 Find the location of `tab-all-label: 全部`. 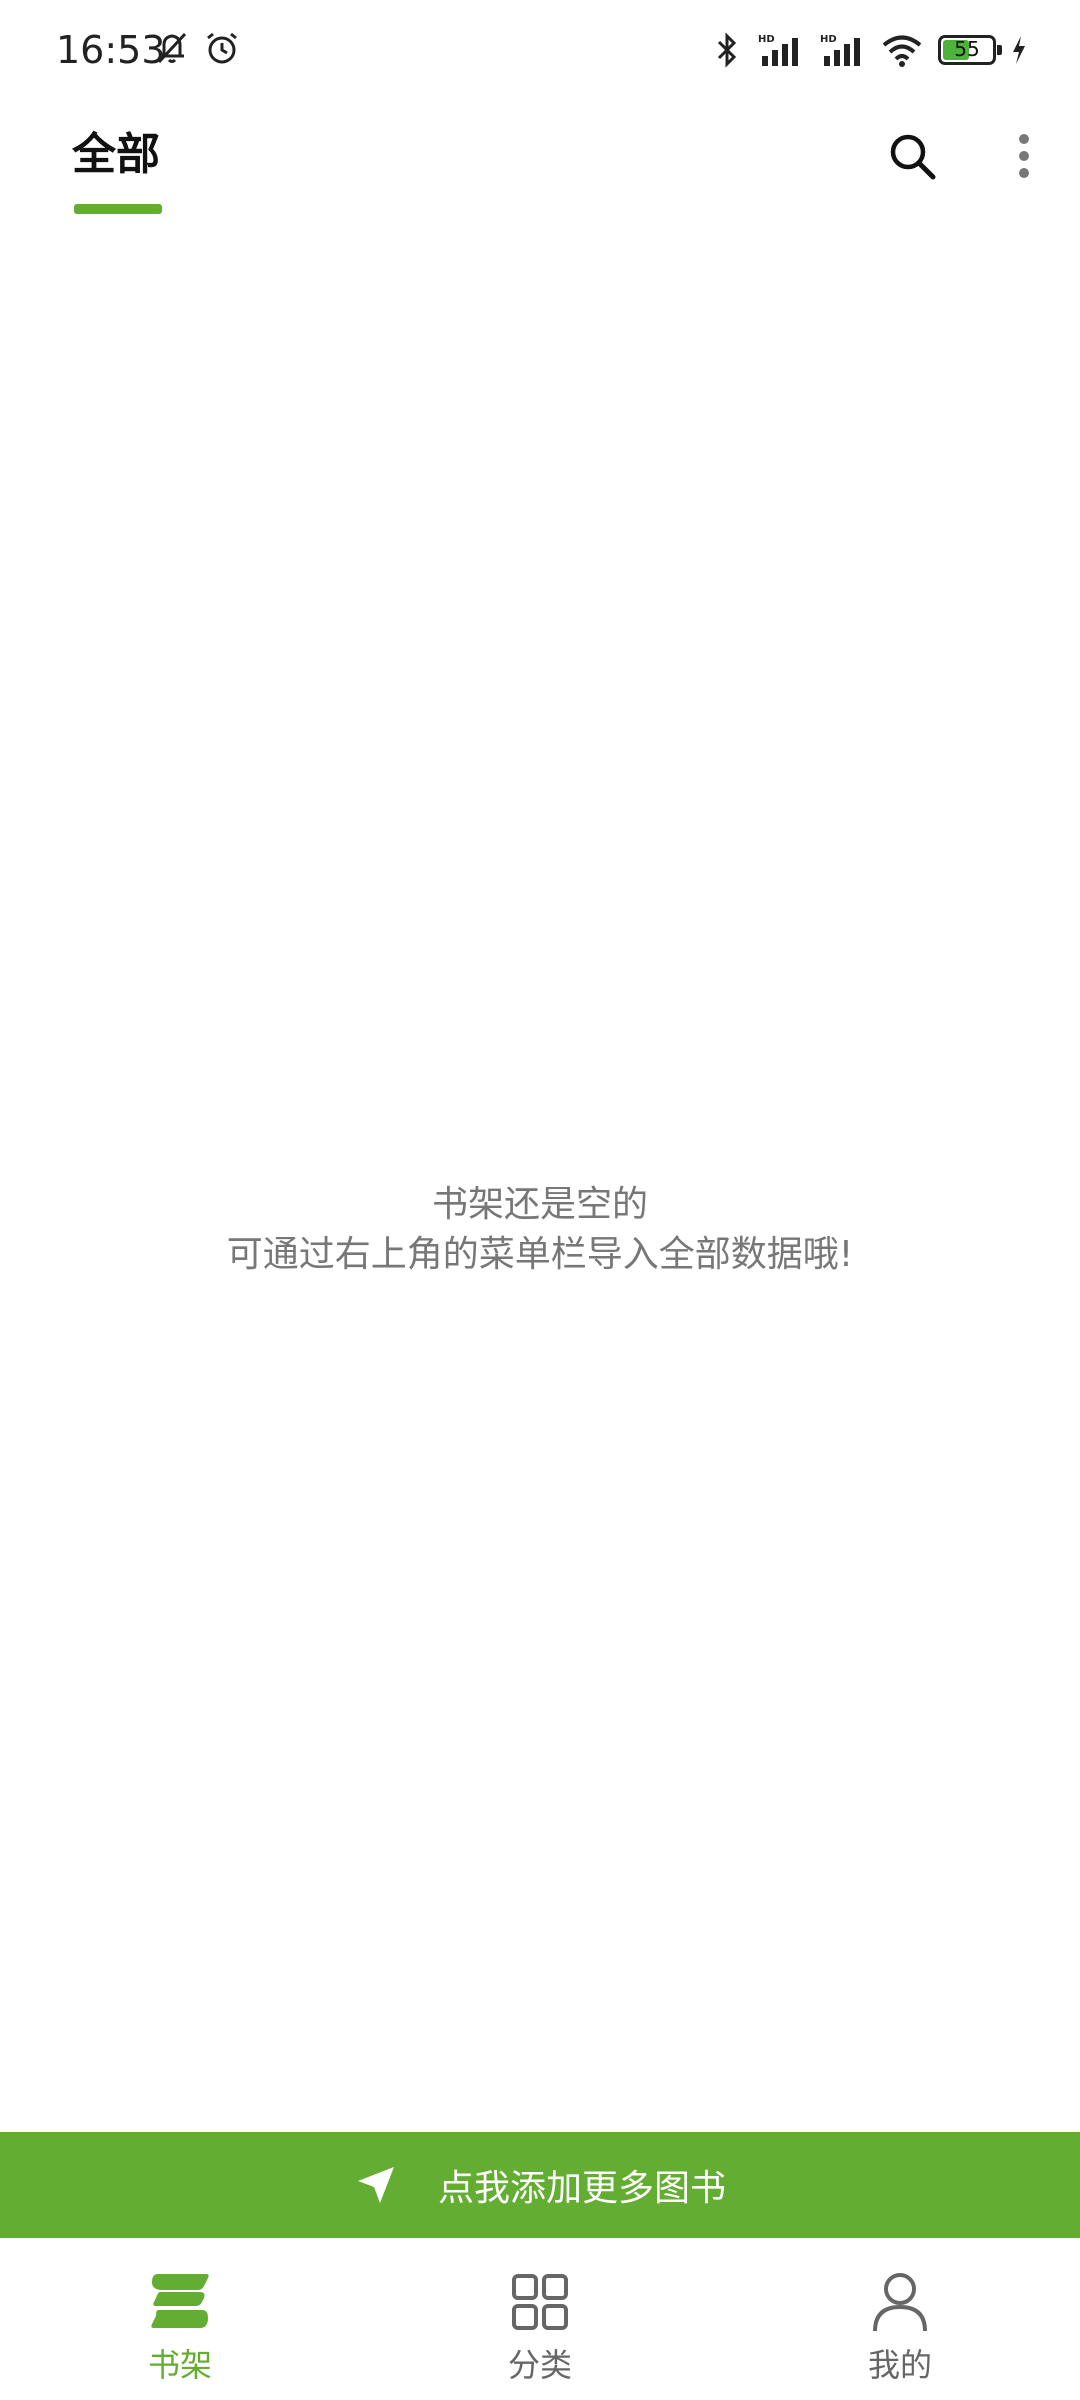

tab-all-label: 全部 is located at coordinates (116, 154).